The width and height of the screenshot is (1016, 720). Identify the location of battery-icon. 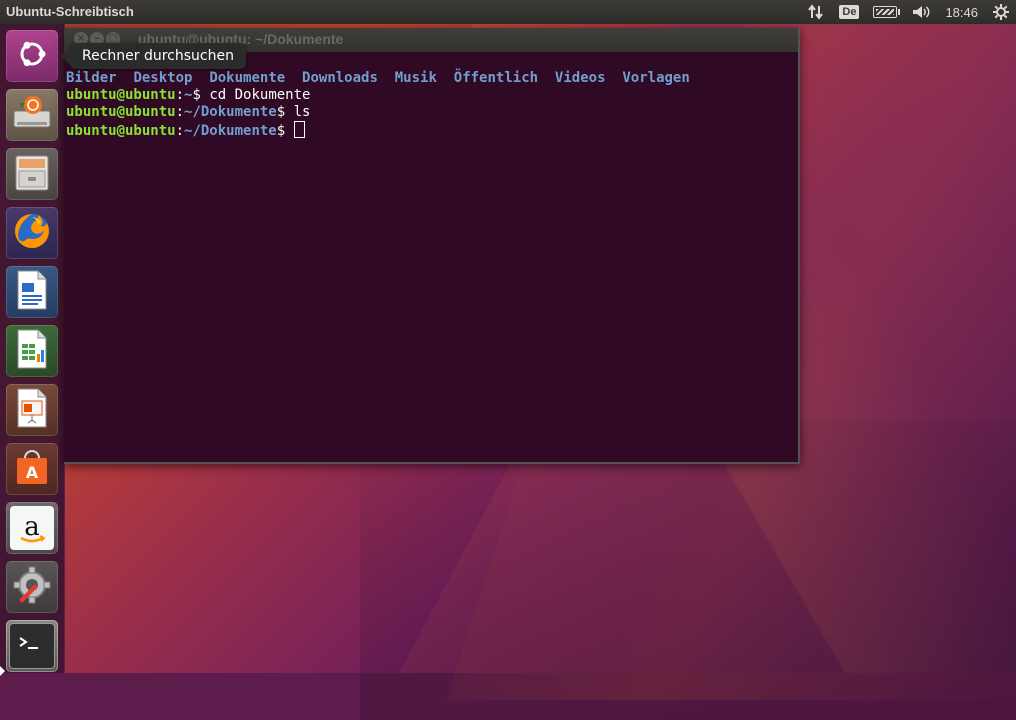
(887, 12).